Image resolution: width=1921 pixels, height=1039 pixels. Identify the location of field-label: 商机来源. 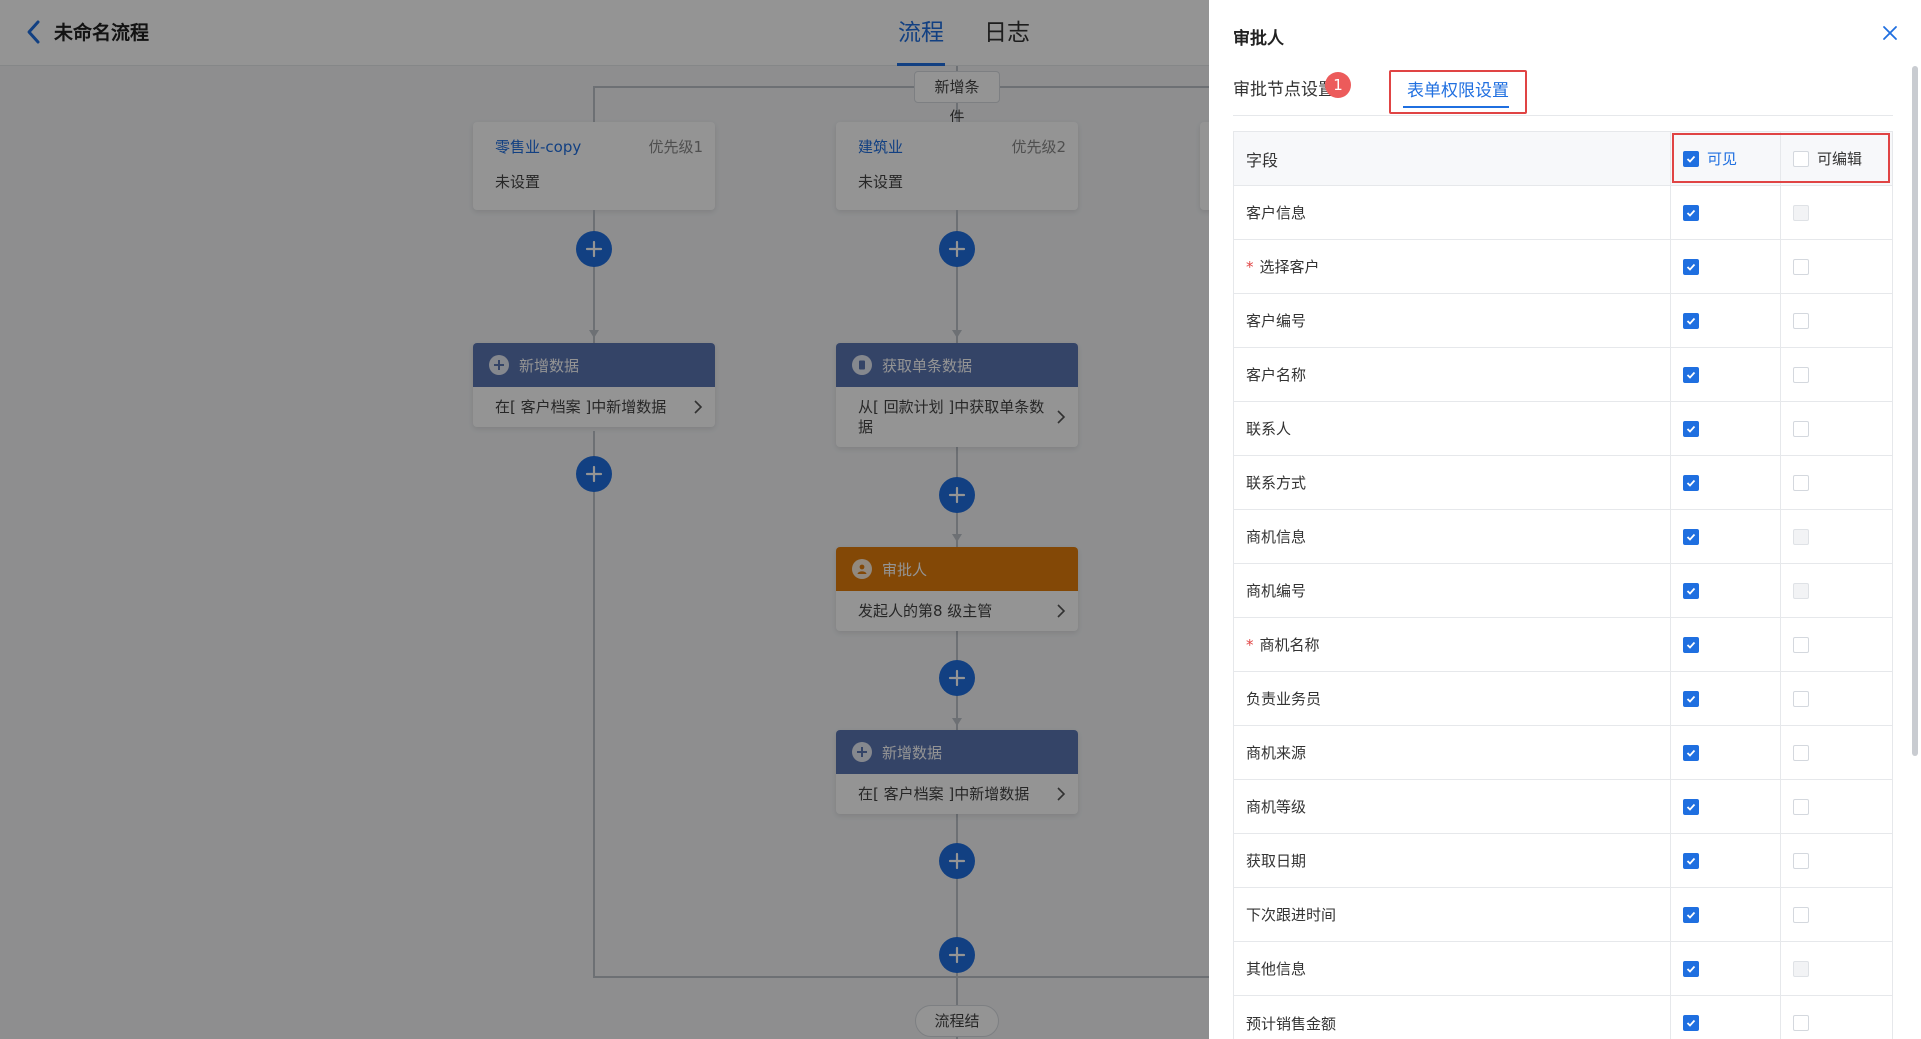
(1276, 753).